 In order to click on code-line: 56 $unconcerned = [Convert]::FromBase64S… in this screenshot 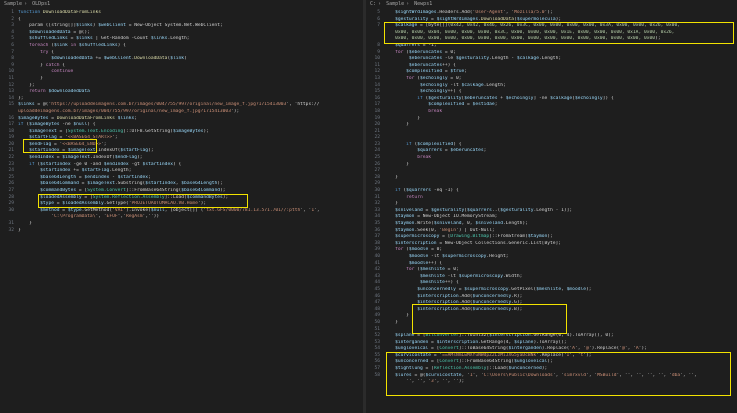, I will do `click(551, 362)`.